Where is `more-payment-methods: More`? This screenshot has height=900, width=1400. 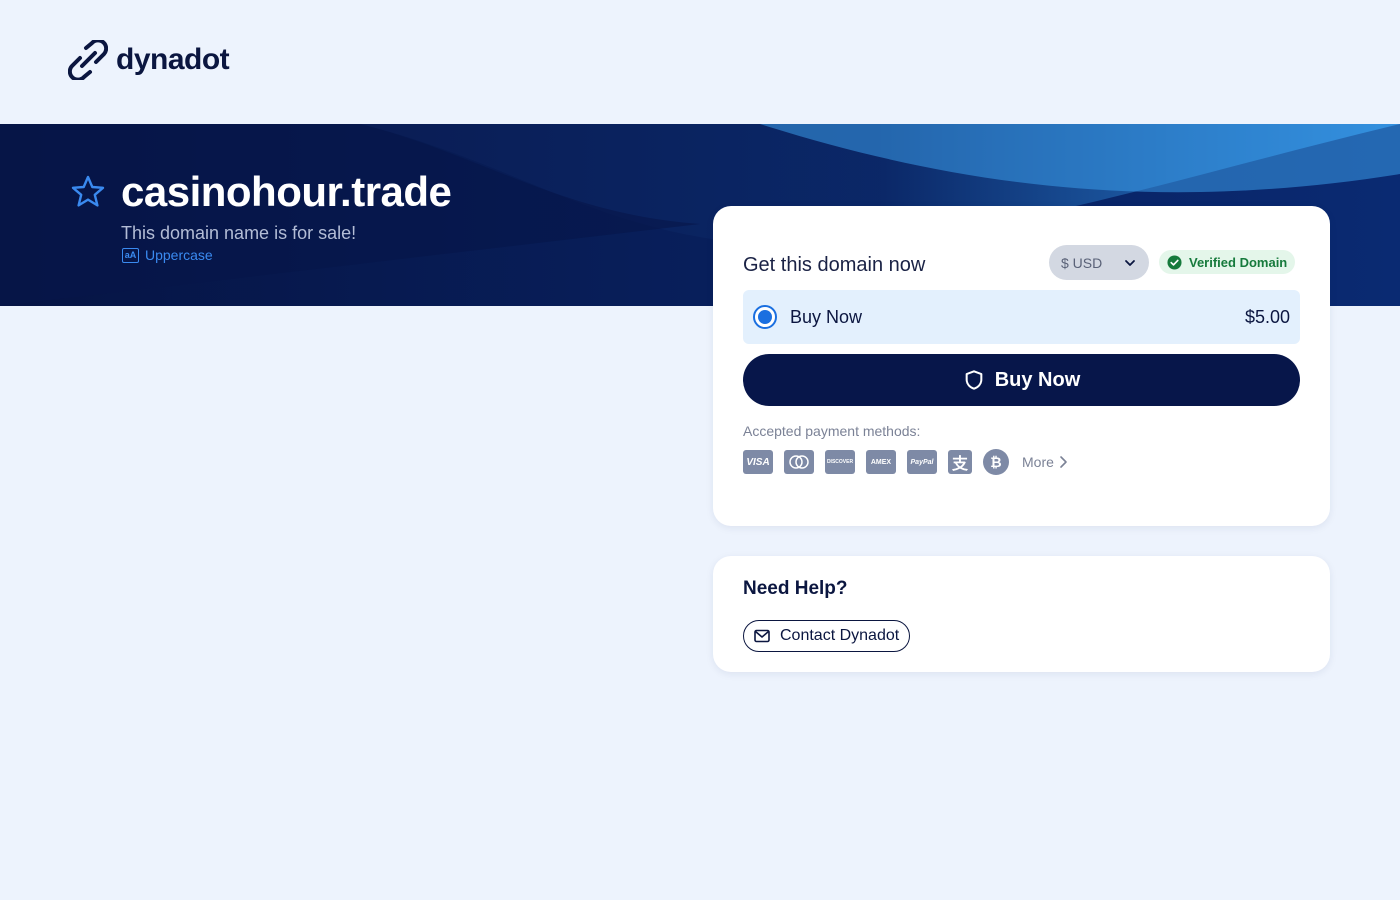
more-payment-methods: More is located at coordinates (1045, 462).